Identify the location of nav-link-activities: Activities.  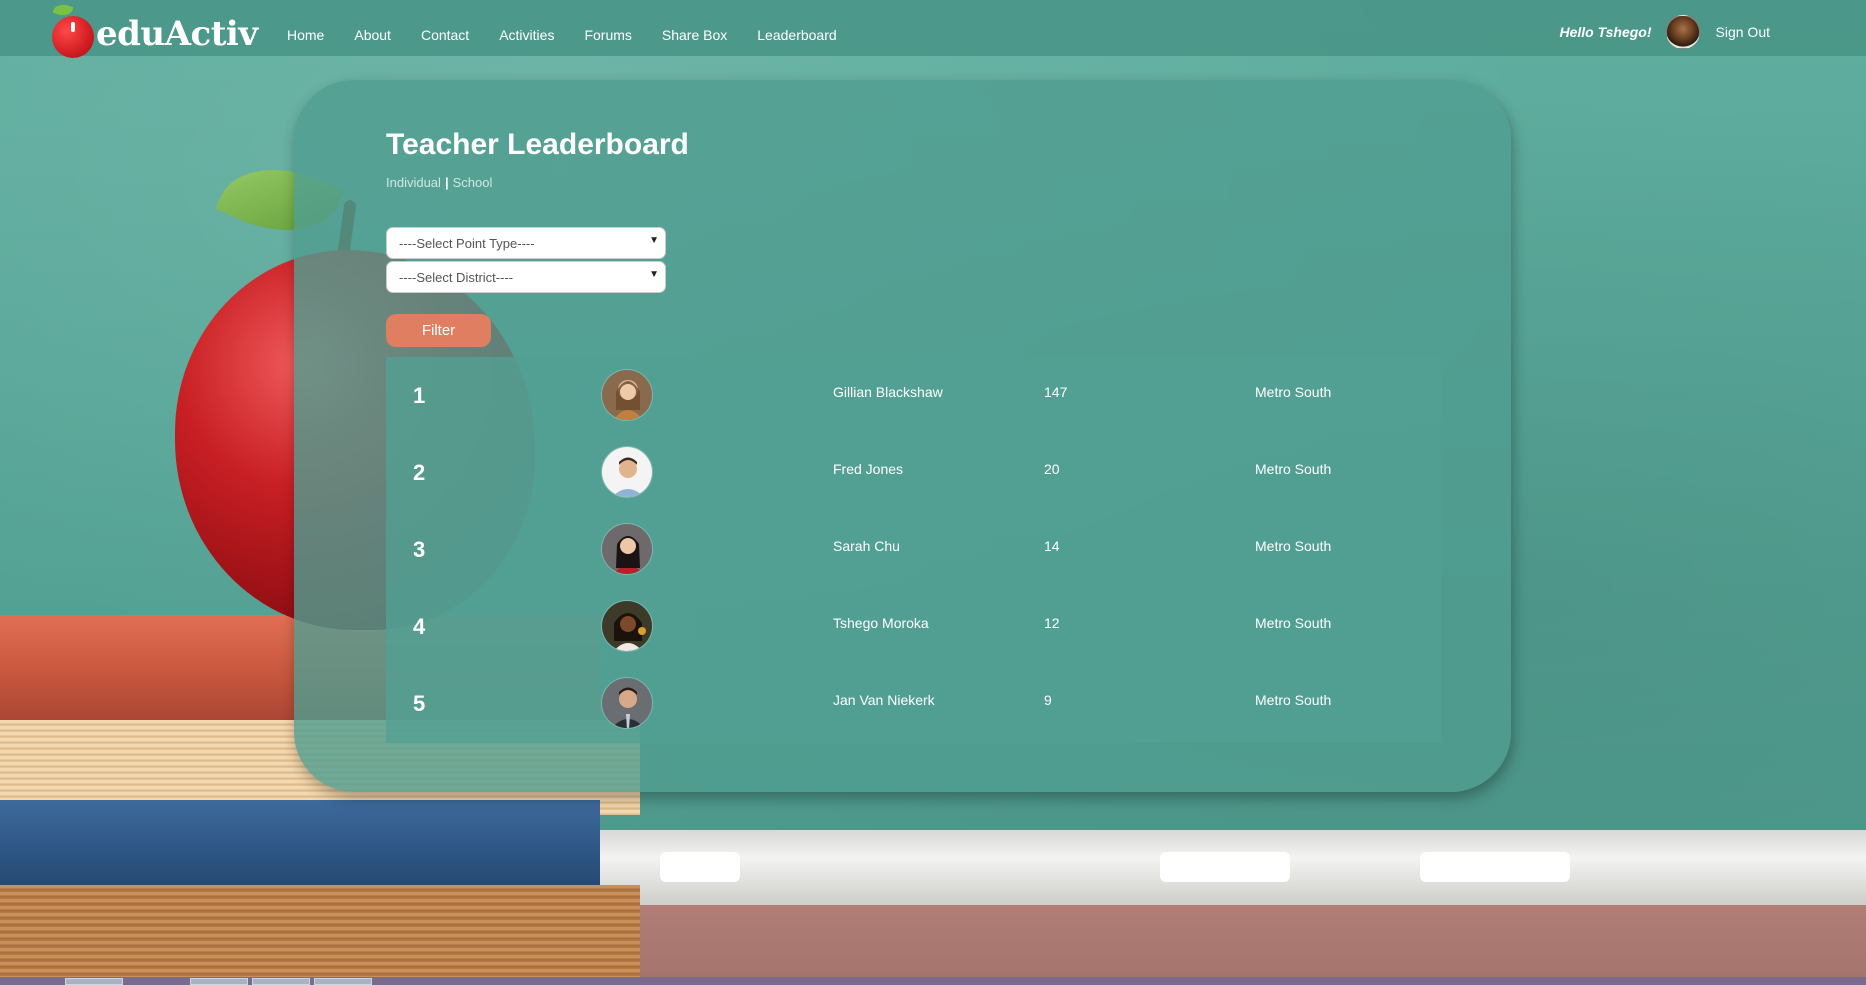
(526, 35).